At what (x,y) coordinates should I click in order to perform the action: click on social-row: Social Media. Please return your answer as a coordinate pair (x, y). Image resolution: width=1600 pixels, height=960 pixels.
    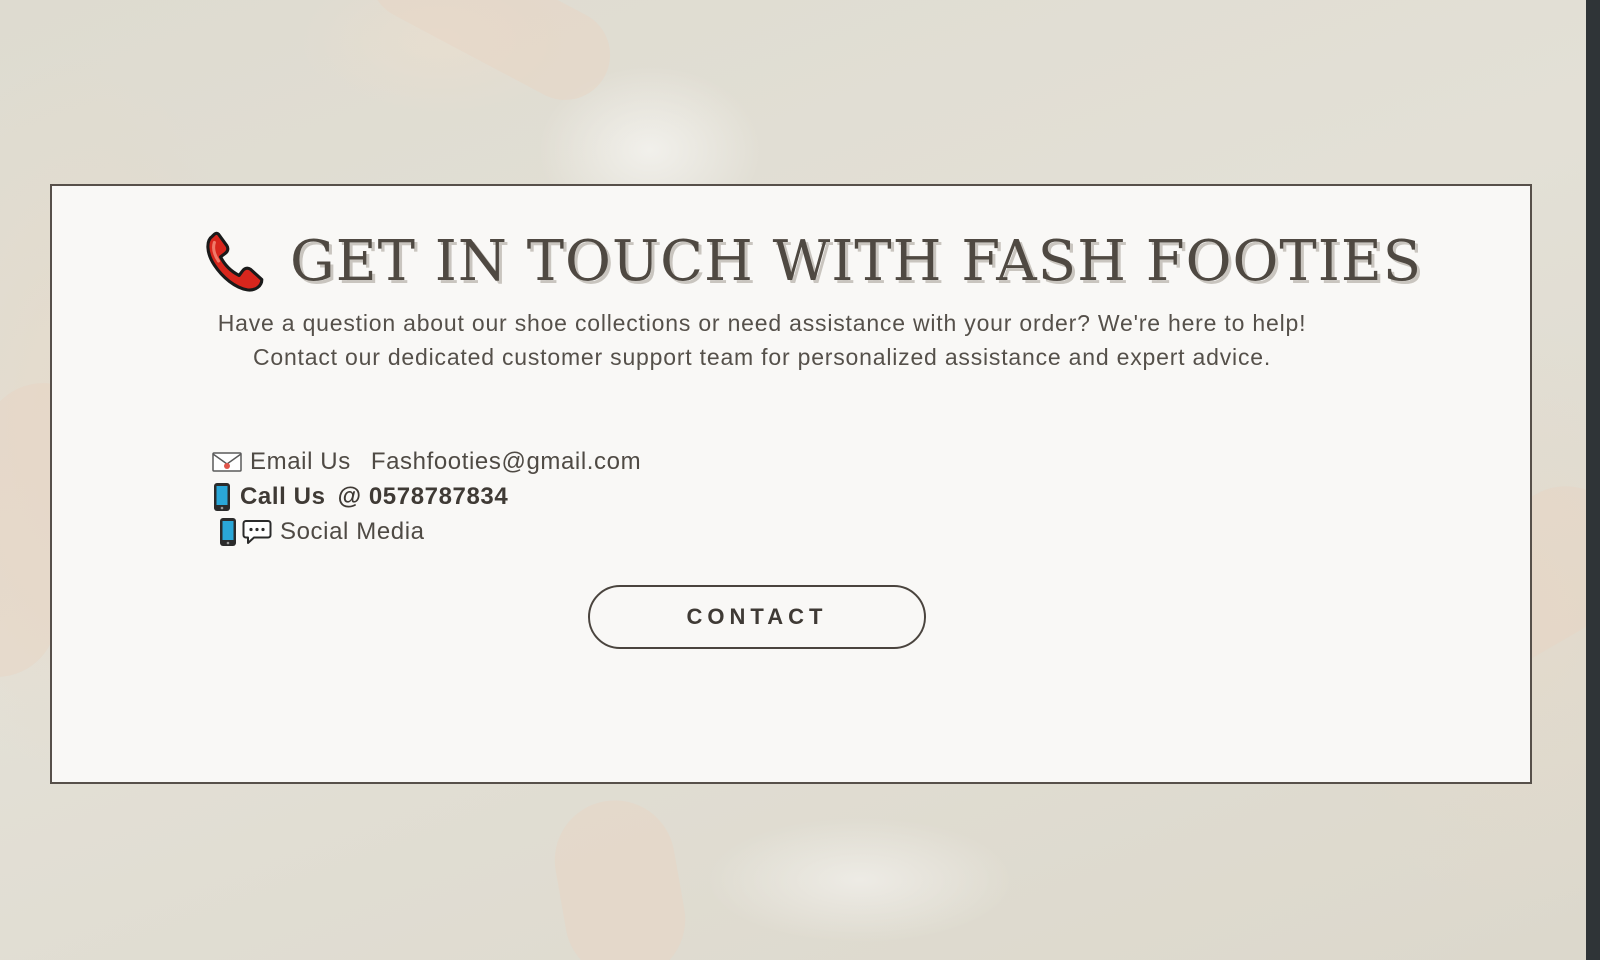
    Looking at the image, I should click on (426, 531).